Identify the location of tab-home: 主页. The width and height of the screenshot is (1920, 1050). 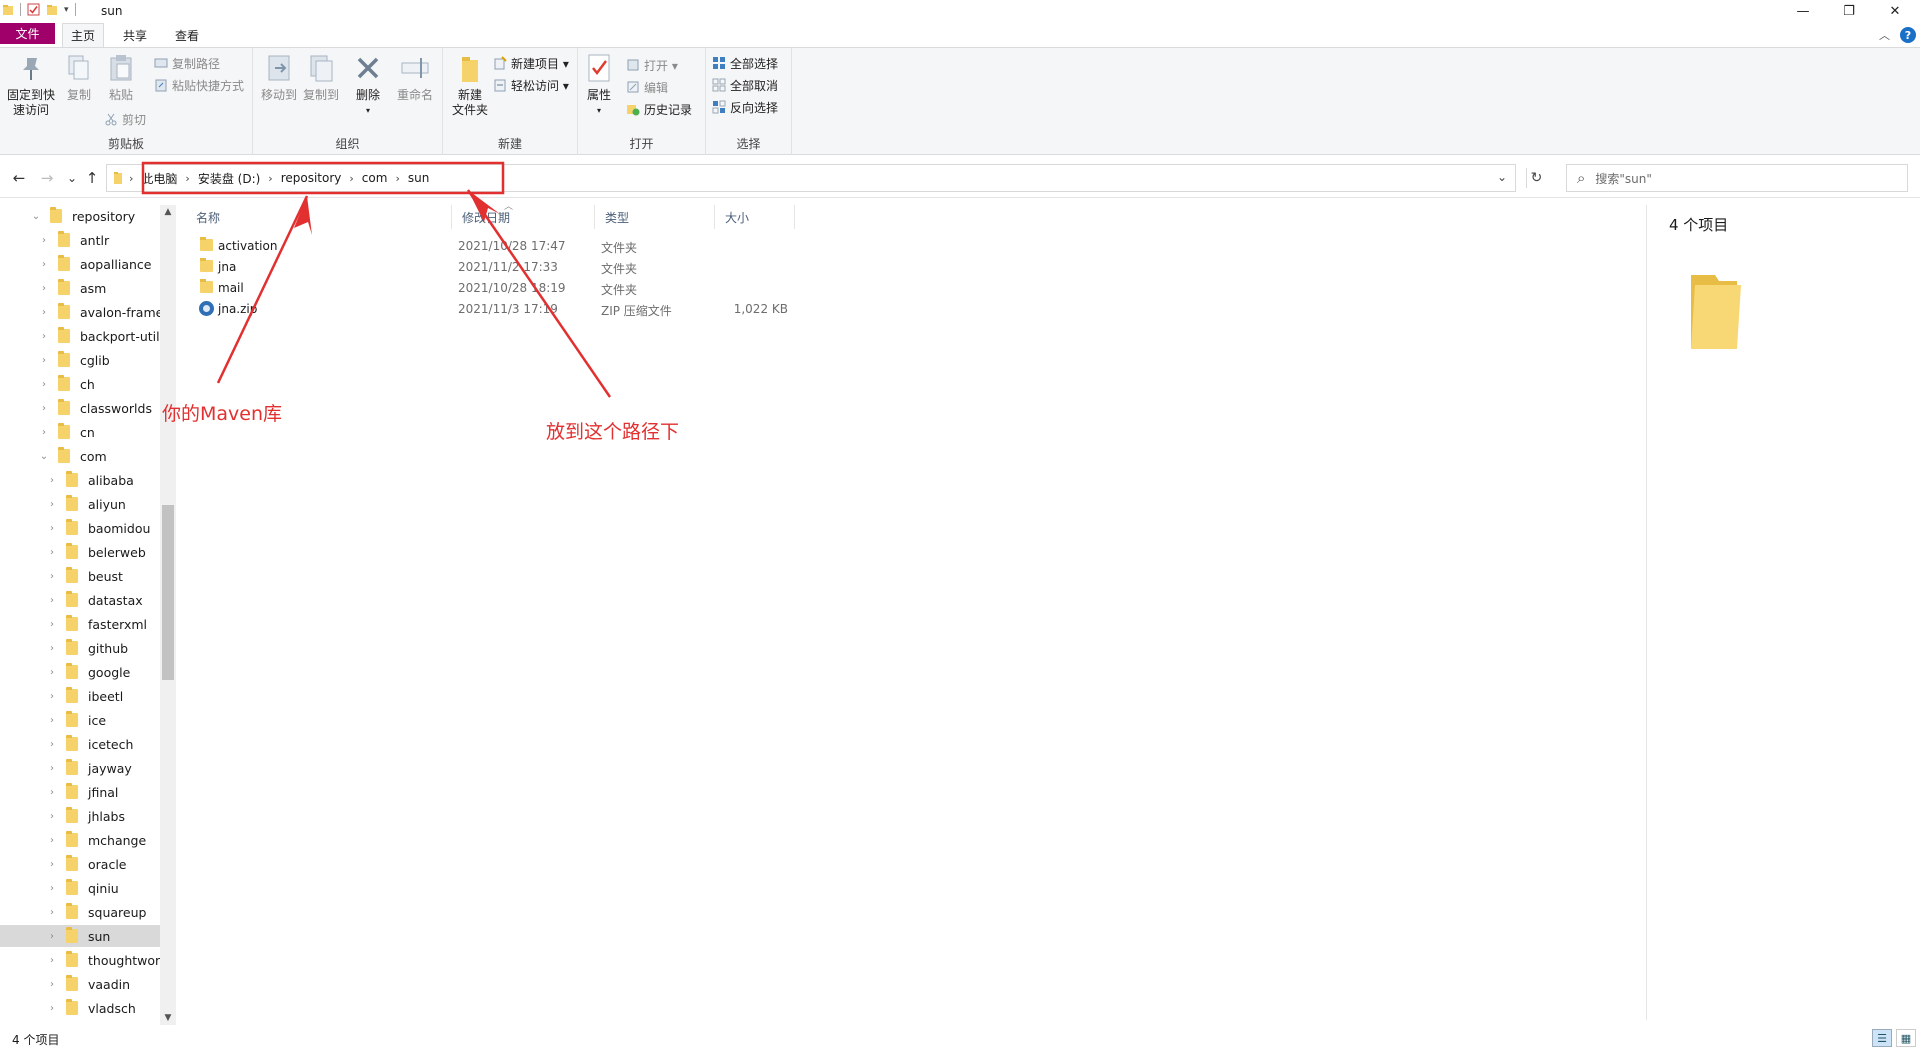
(83, 35).